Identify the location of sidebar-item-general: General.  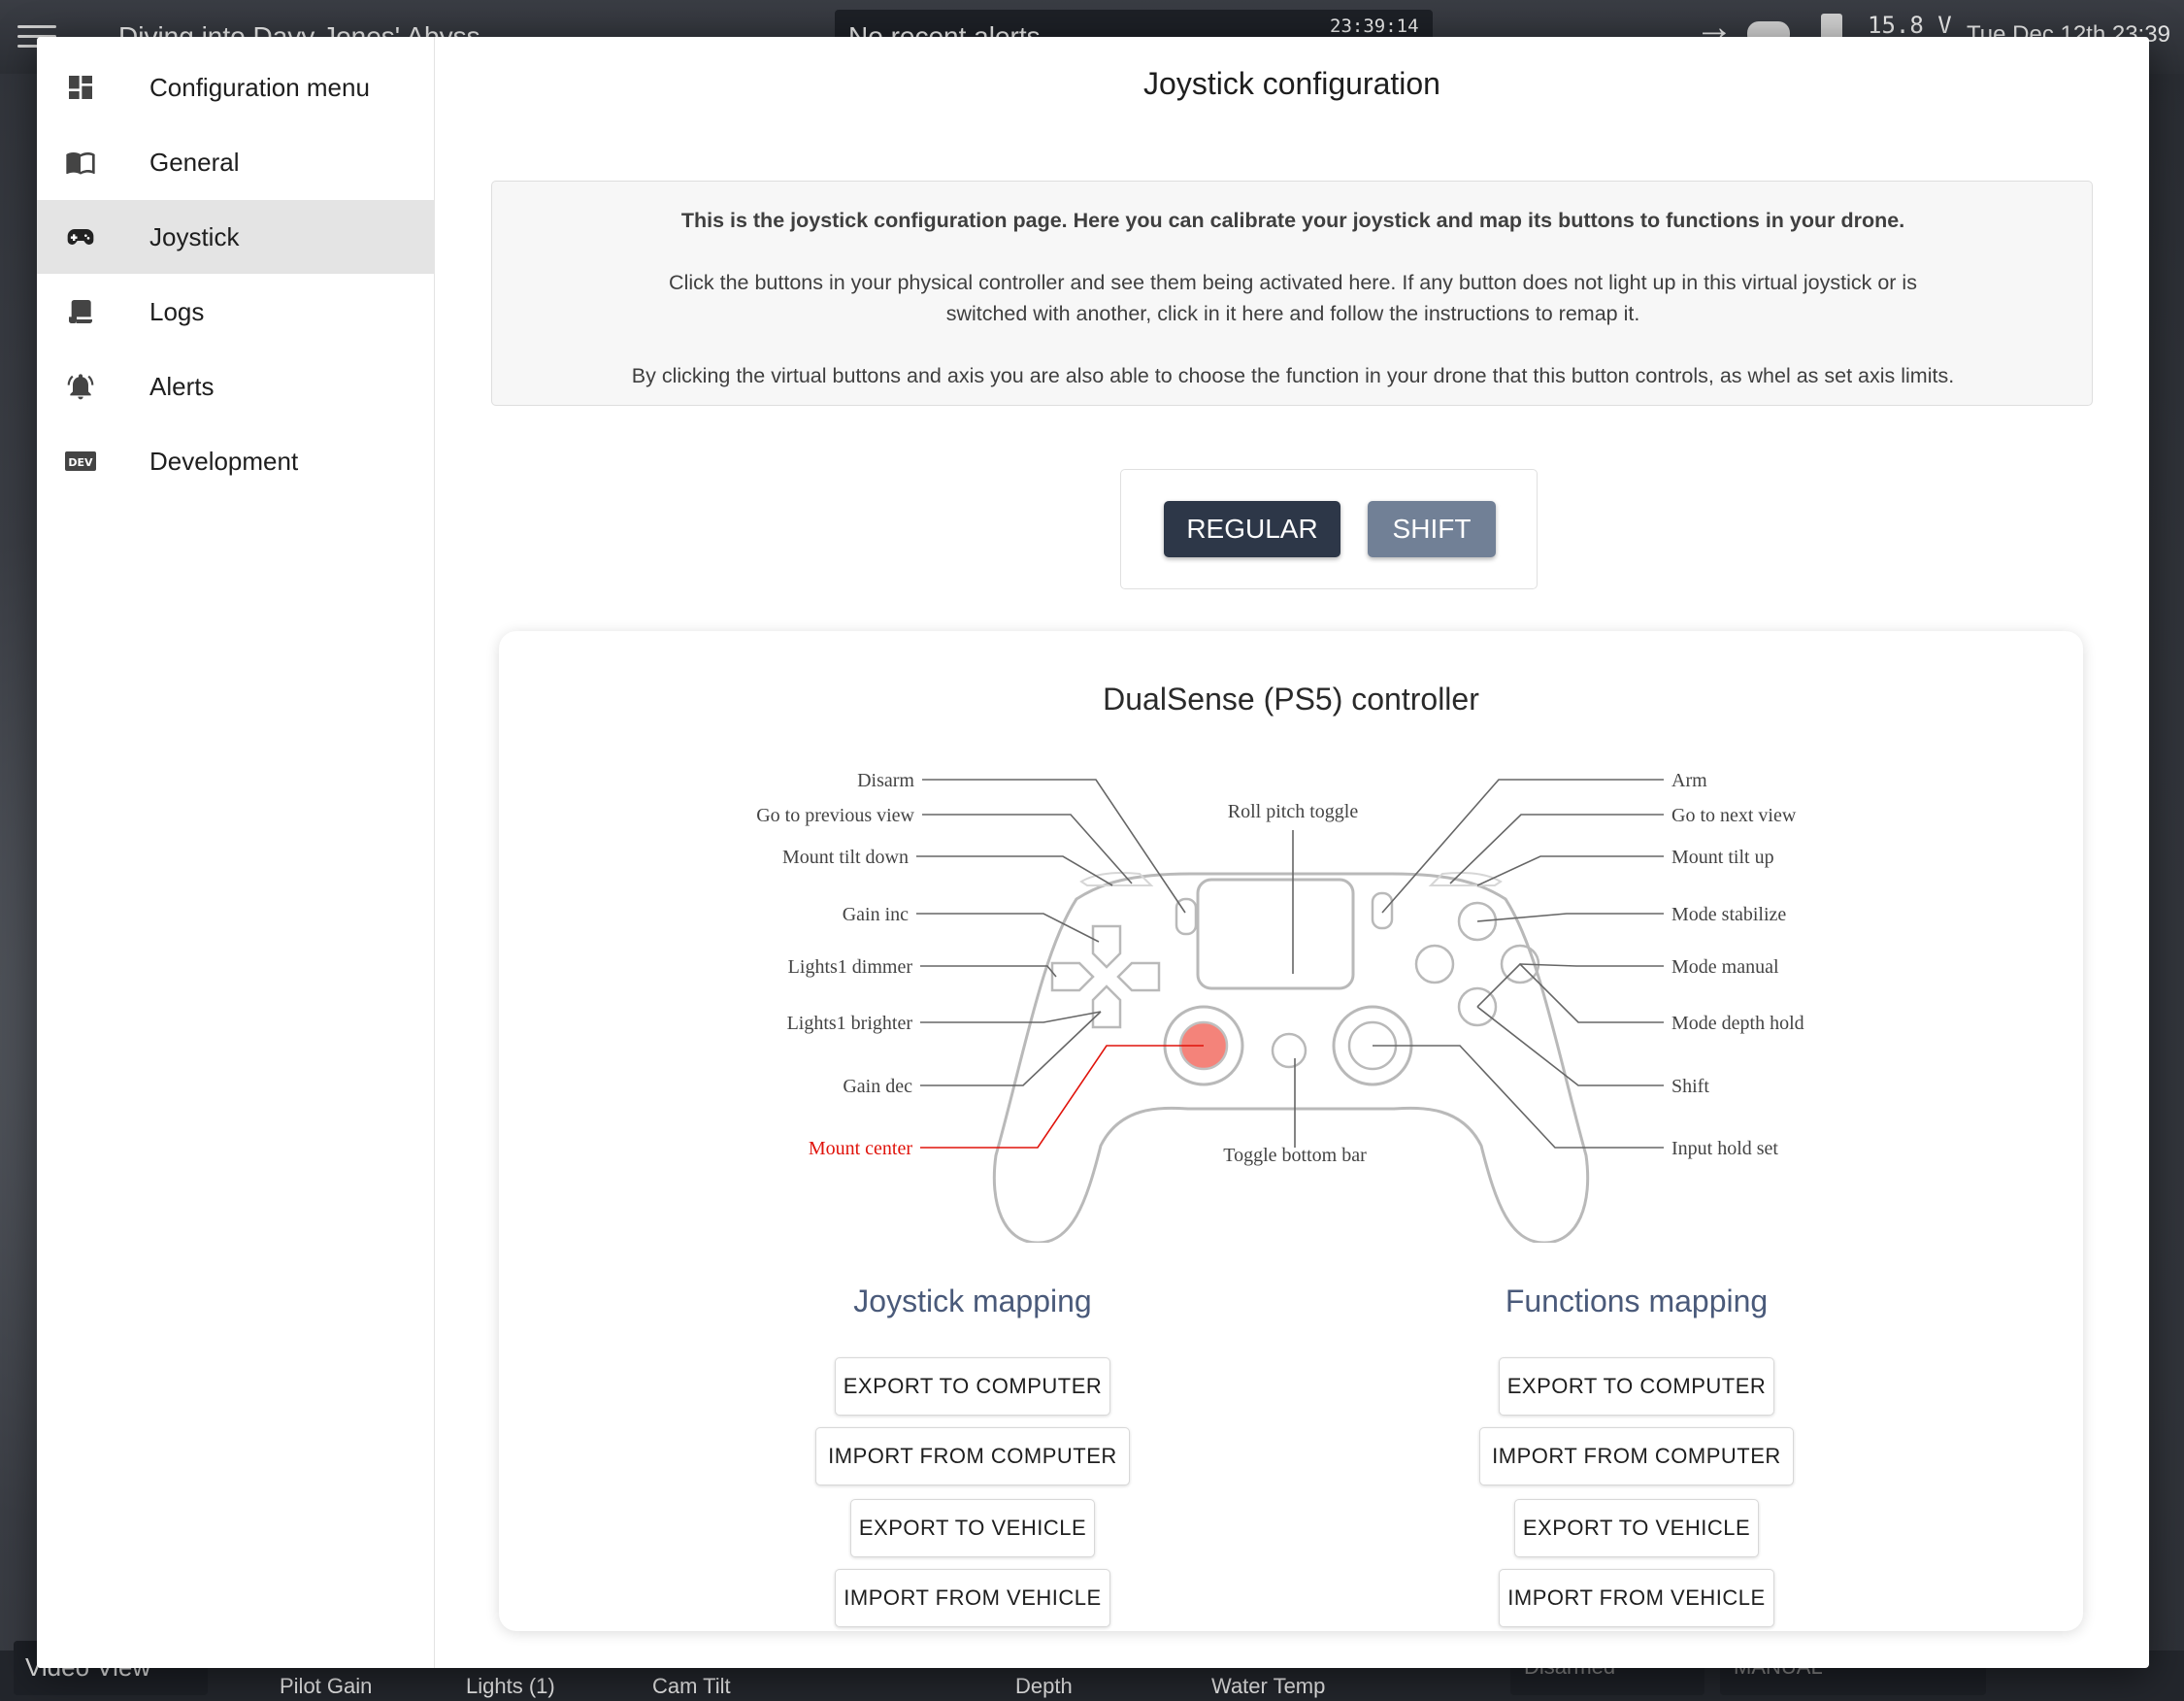
(236, 162).